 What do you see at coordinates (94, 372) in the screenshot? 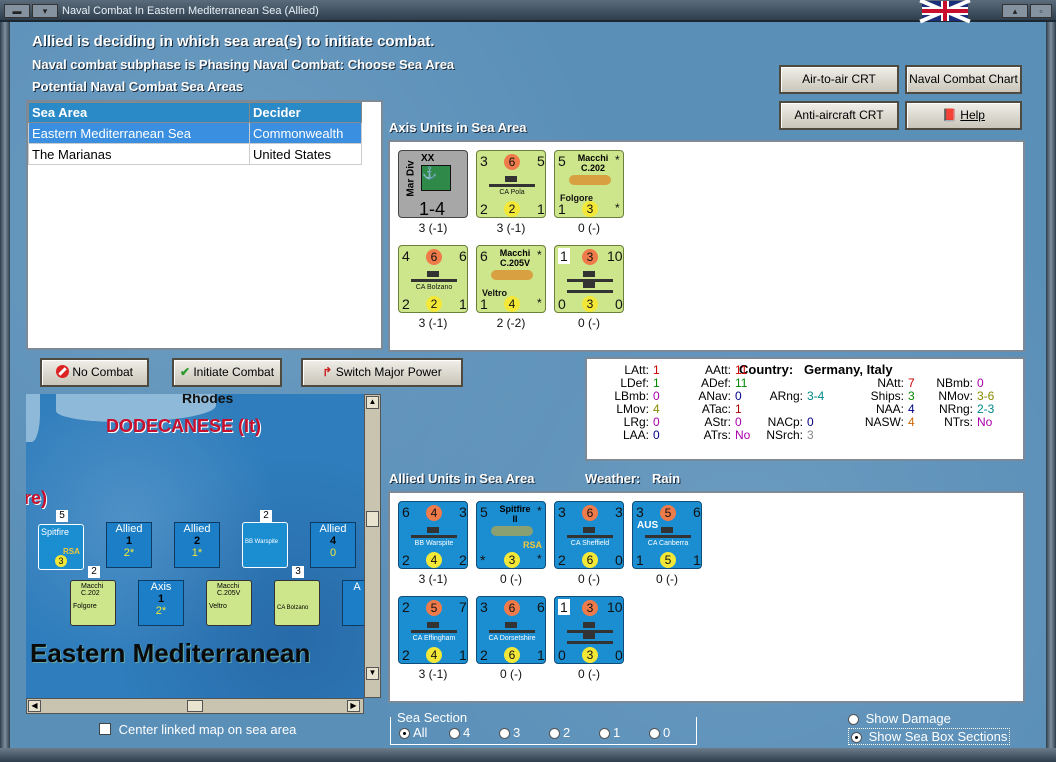
I see `no-combat-button: No Combat` at bounding box center [94, 372].